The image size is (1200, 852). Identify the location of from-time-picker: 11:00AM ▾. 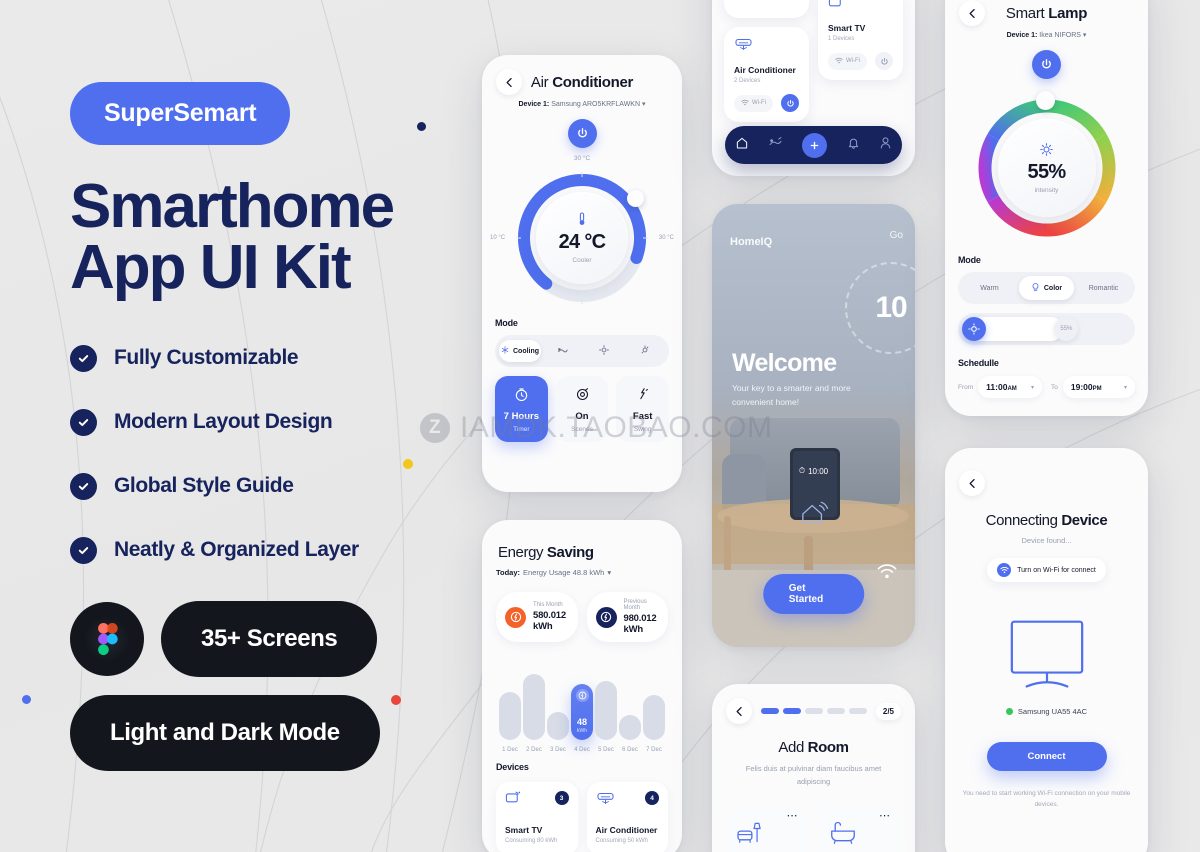
(1010, 387).